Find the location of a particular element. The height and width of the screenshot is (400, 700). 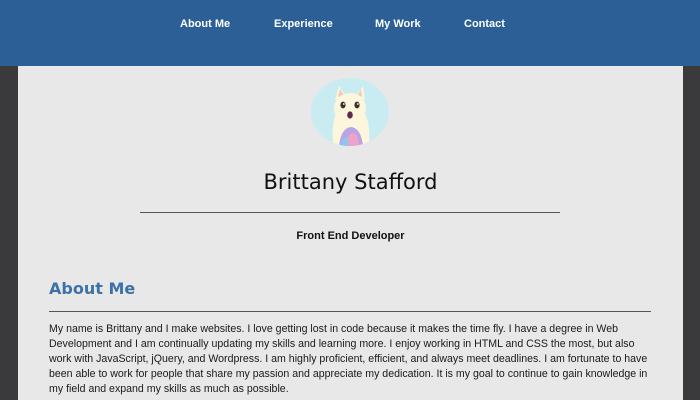

profile-name: Brittany Stafford is located at coordinates (350, 182).